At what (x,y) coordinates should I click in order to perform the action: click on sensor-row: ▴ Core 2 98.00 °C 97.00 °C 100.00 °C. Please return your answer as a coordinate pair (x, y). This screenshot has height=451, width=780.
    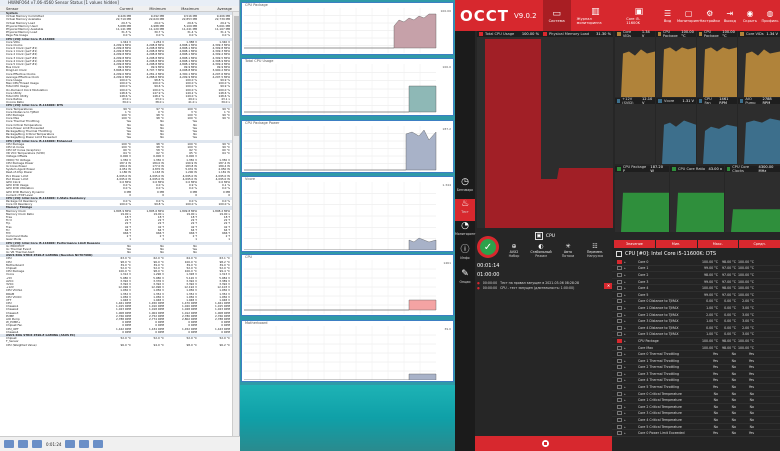
    Looking at the image, I should click on (696, 275).